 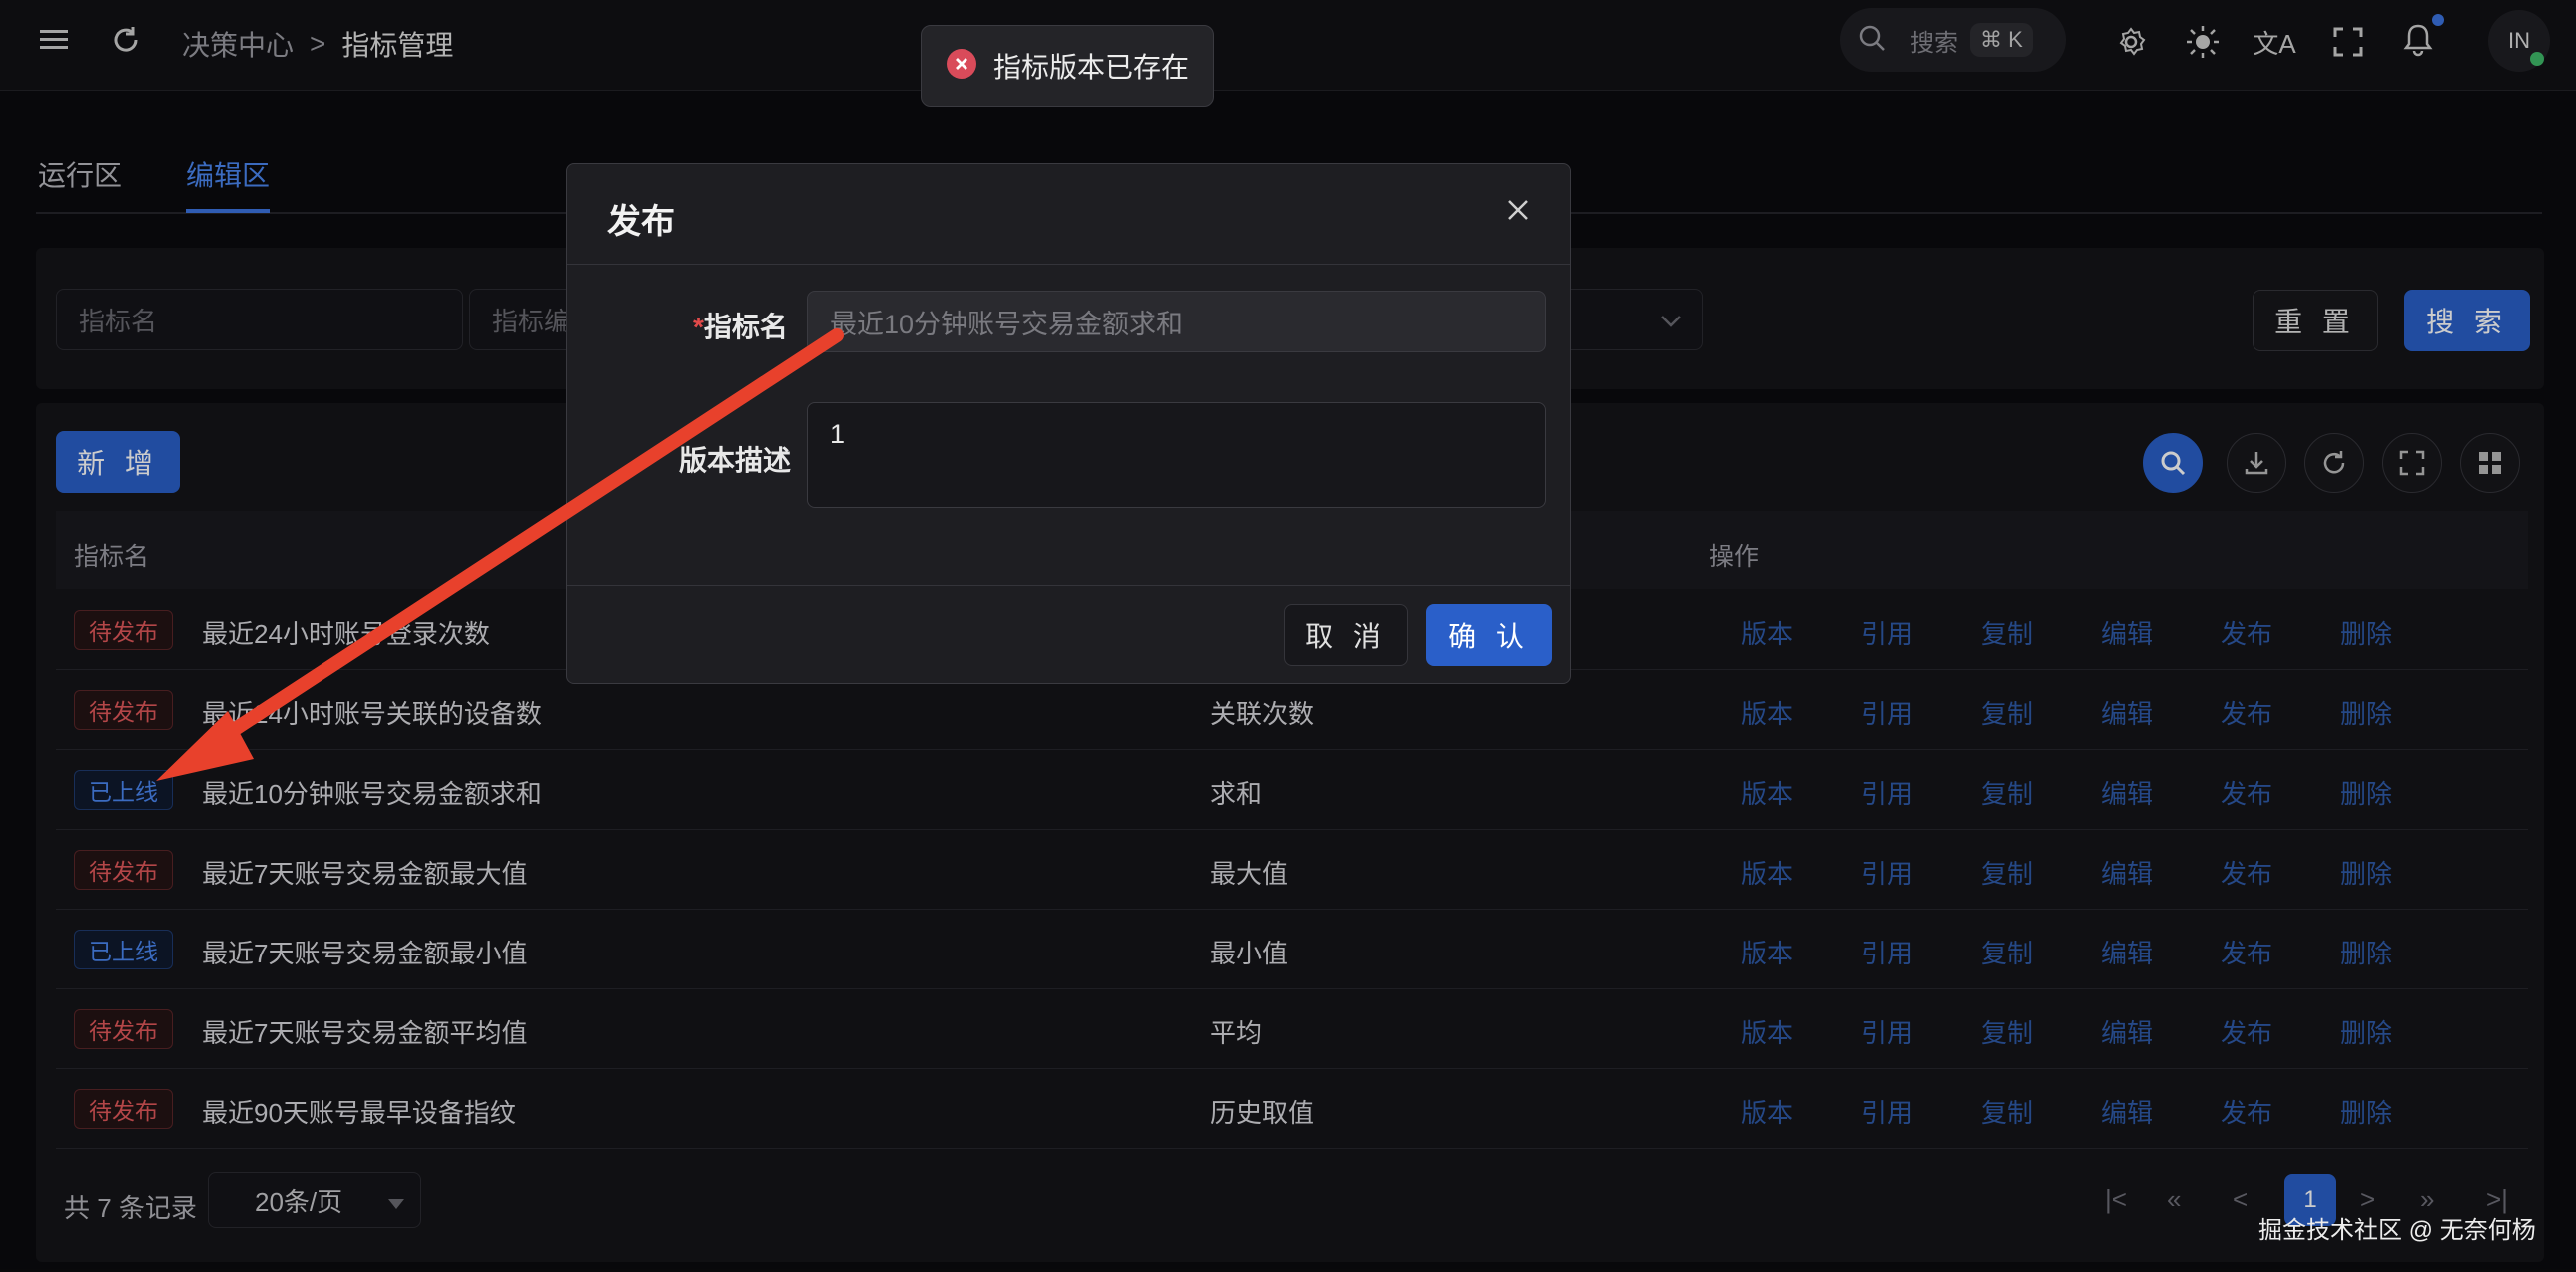 What do you see at coordinates (2397, 1230) in the screenshot?
I see `watermark: 掘金技术社区 @ 无奈何杨` at bounding box center [2397, 1230].